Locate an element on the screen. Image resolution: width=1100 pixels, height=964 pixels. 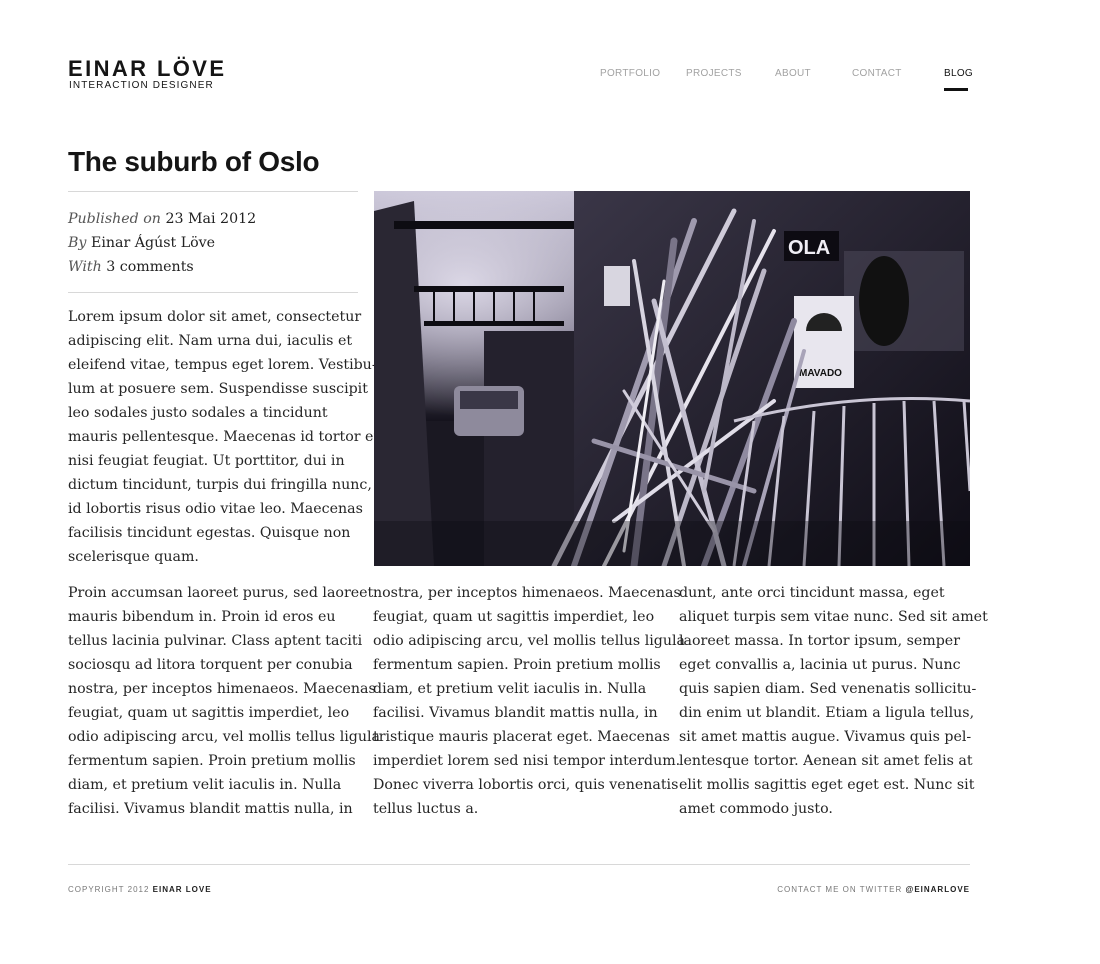
meta-top-divider is located at coordinates (213, 191).